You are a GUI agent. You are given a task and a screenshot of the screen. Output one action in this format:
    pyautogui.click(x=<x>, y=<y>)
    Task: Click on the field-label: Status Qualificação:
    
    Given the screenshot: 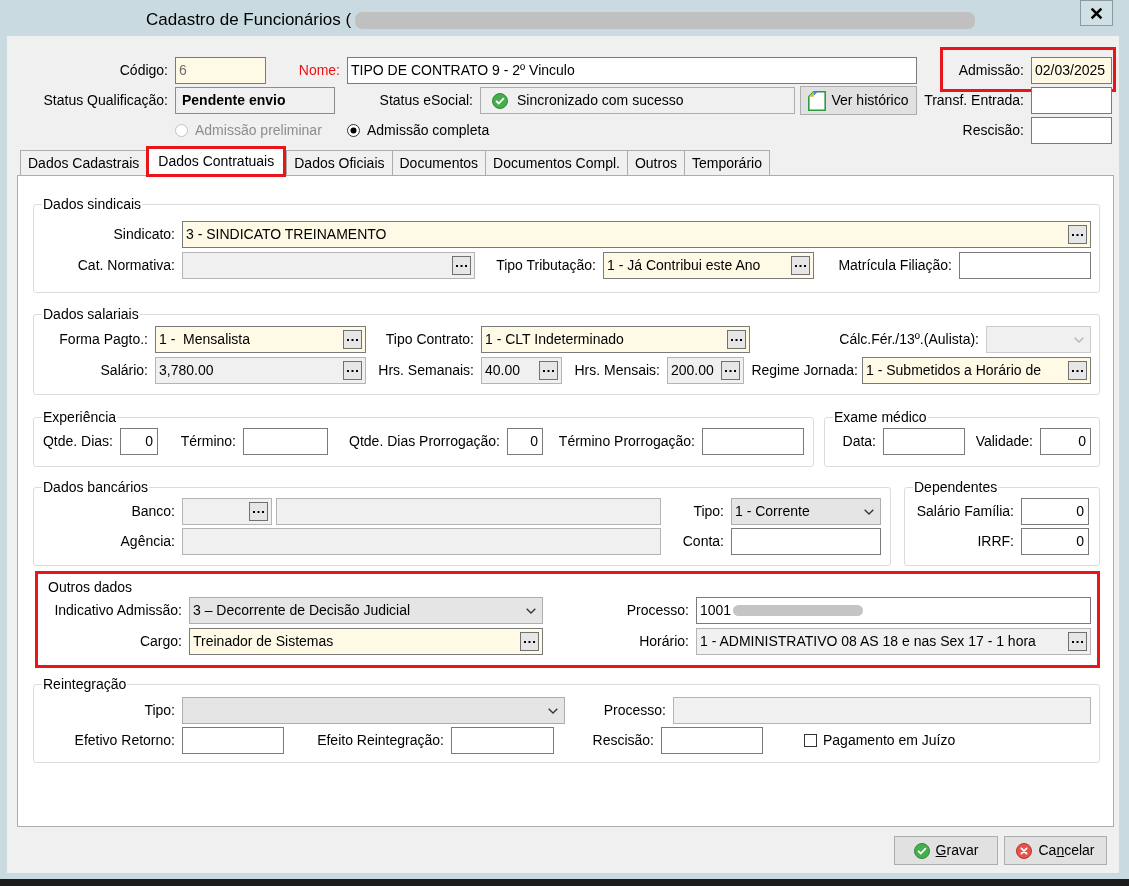 What is the action you would take?
    pyautogui.click(x=105, y=100)
    